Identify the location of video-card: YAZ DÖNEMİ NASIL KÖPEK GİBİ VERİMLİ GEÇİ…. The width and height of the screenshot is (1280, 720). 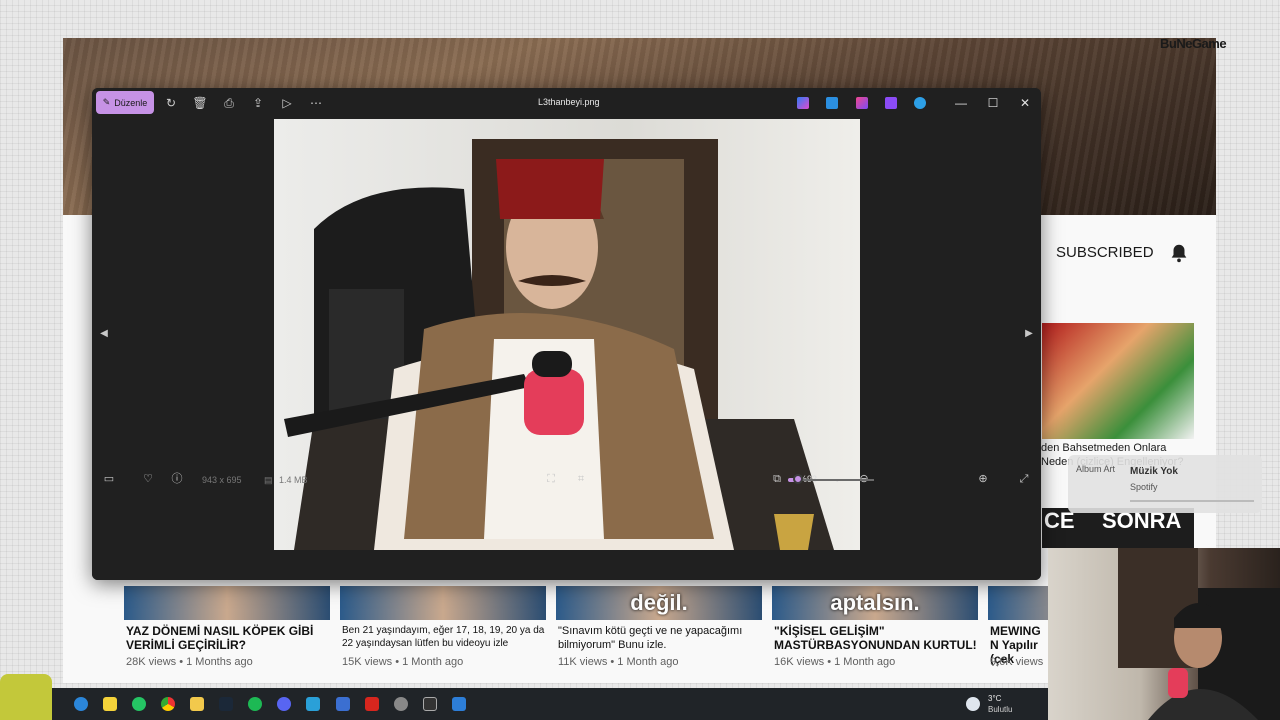
(227, 631).